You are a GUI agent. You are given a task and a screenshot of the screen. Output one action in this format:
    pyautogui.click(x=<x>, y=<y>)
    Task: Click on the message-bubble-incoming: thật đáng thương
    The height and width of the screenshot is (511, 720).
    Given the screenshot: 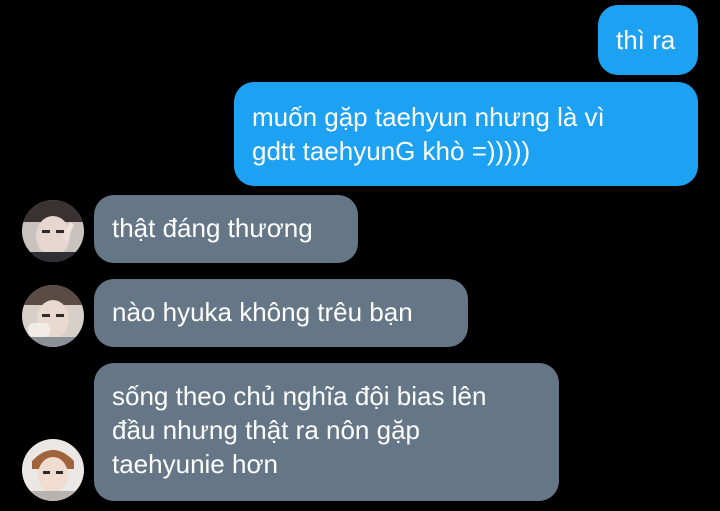 What is the action you would take?
    pyautogui.click(x=226, y=229)
    